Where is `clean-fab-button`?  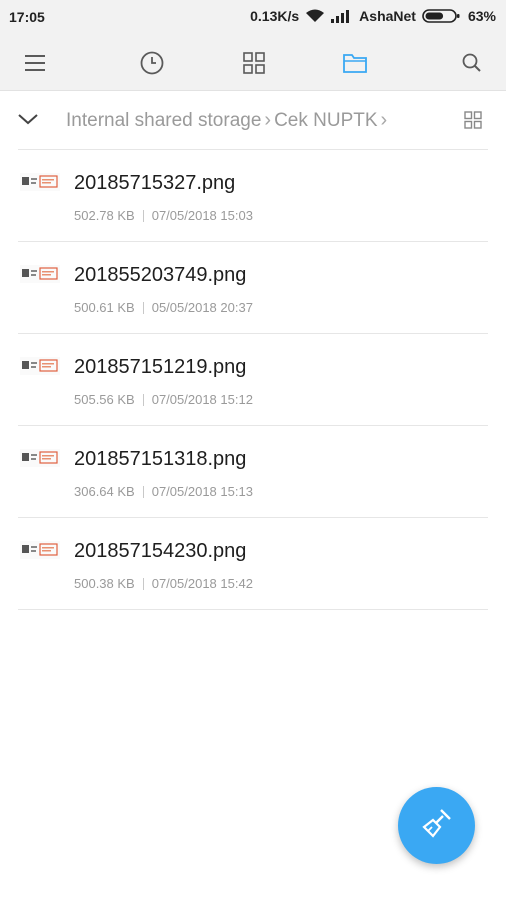
clean-fab-button is located at coordinates (436, 825).